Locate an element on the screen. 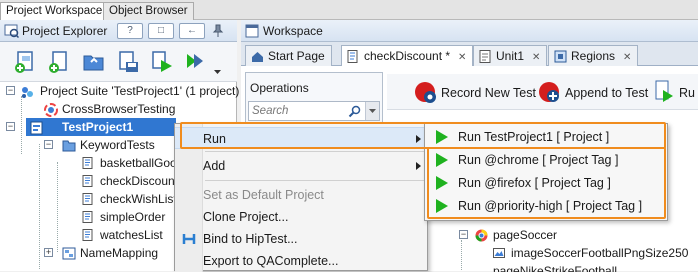  operations-search-input: Search is located at coordinates (314, 111).